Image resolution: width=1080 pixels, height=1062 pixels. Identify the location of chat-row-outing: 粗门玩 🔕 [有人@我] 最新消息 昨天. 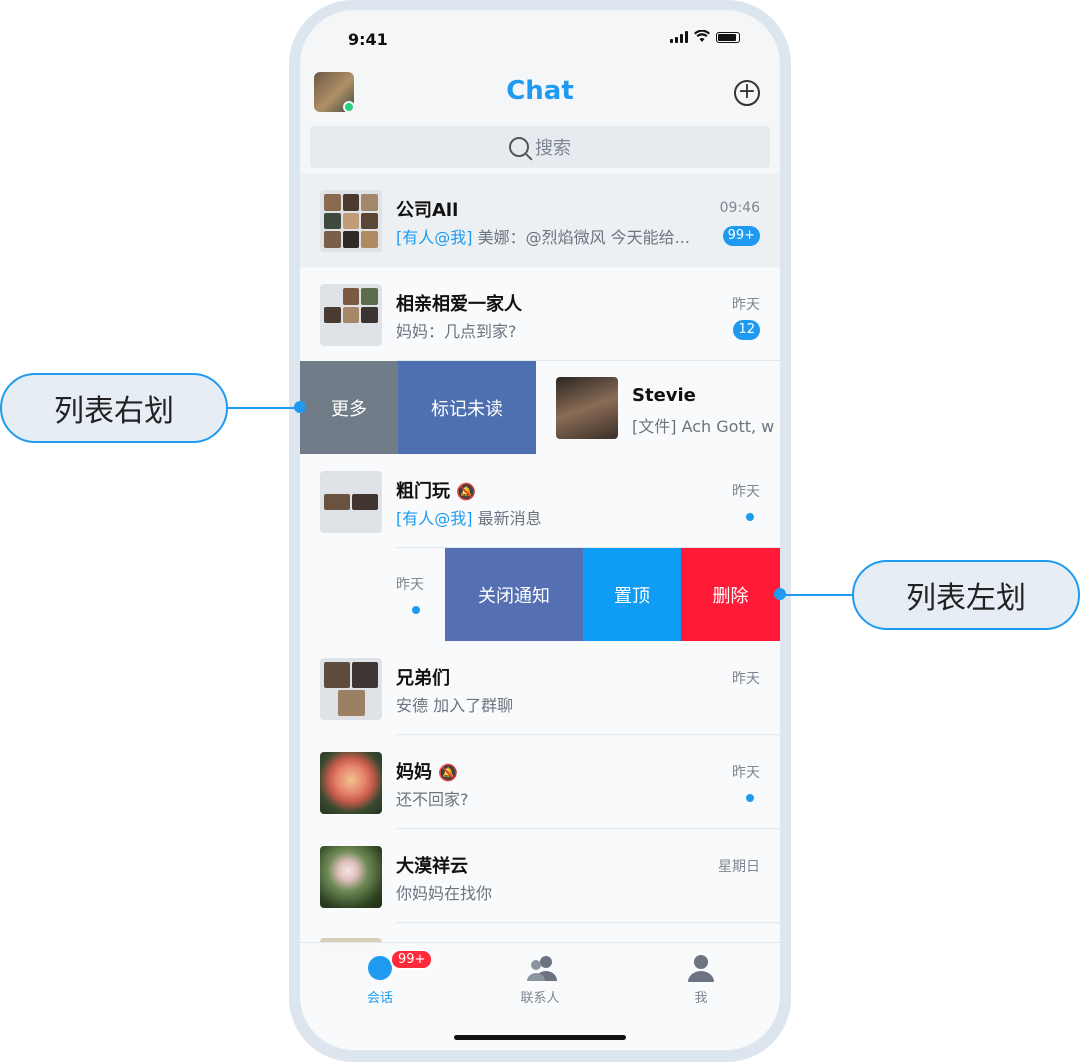
(540, 501).